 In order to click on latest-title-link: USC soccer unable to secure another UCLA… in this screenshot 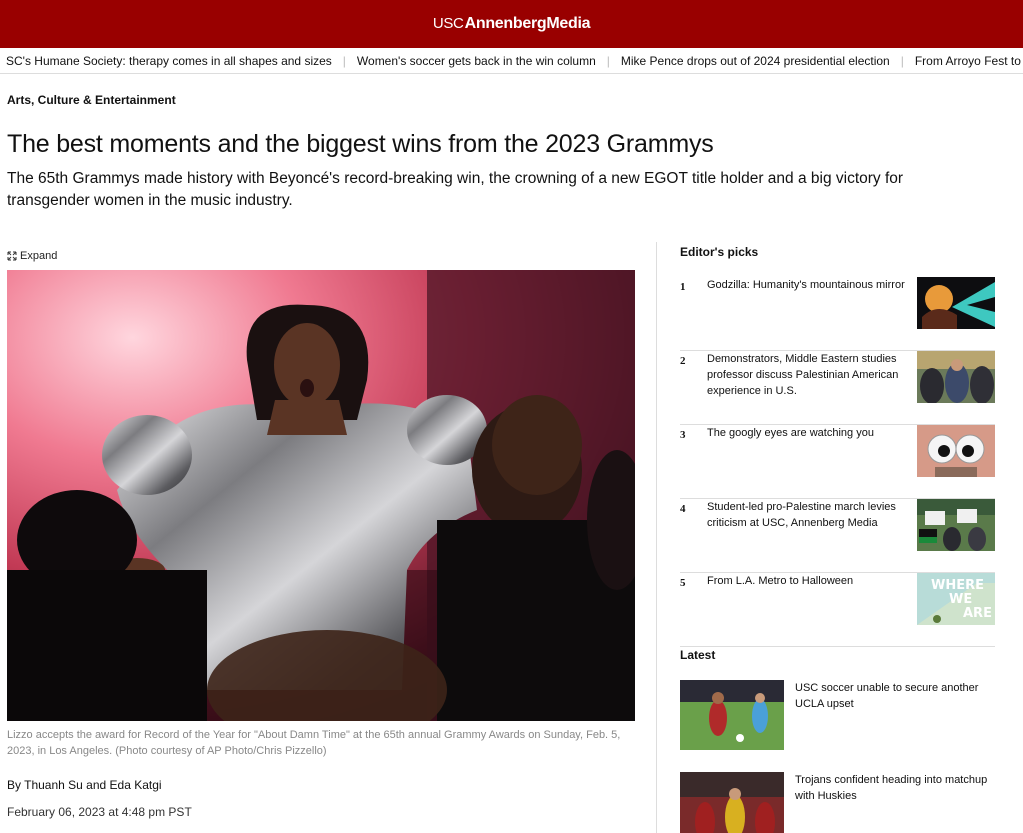, I will do `click(895, 696)`.